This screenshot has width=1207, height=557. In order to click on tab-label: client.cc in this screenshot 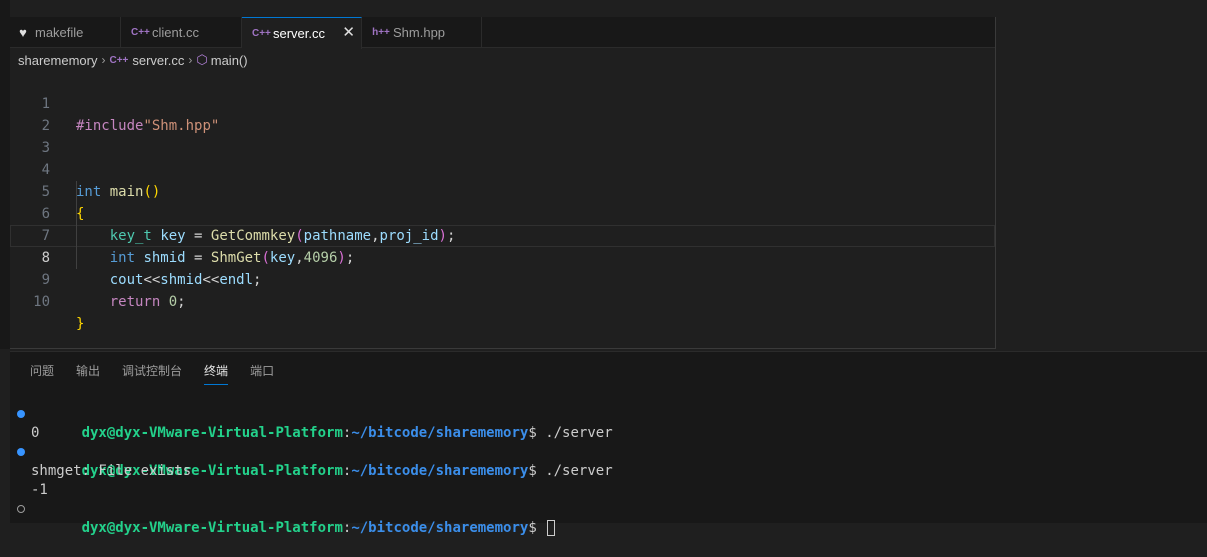, I will do `click(175, 32)`.